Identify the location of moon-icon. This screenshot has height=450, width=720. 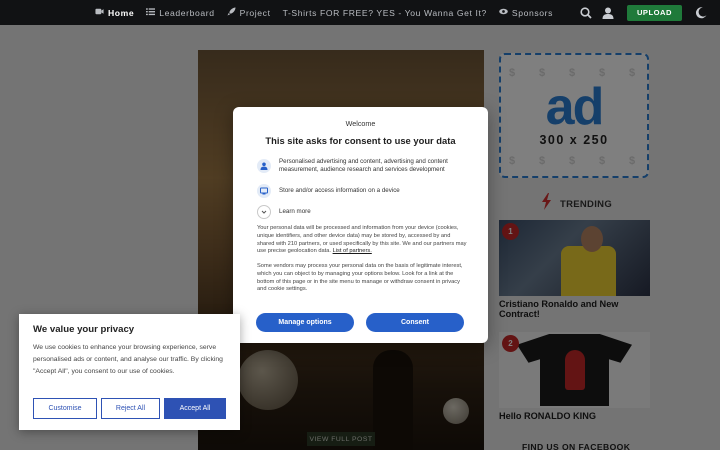
(701, 13).